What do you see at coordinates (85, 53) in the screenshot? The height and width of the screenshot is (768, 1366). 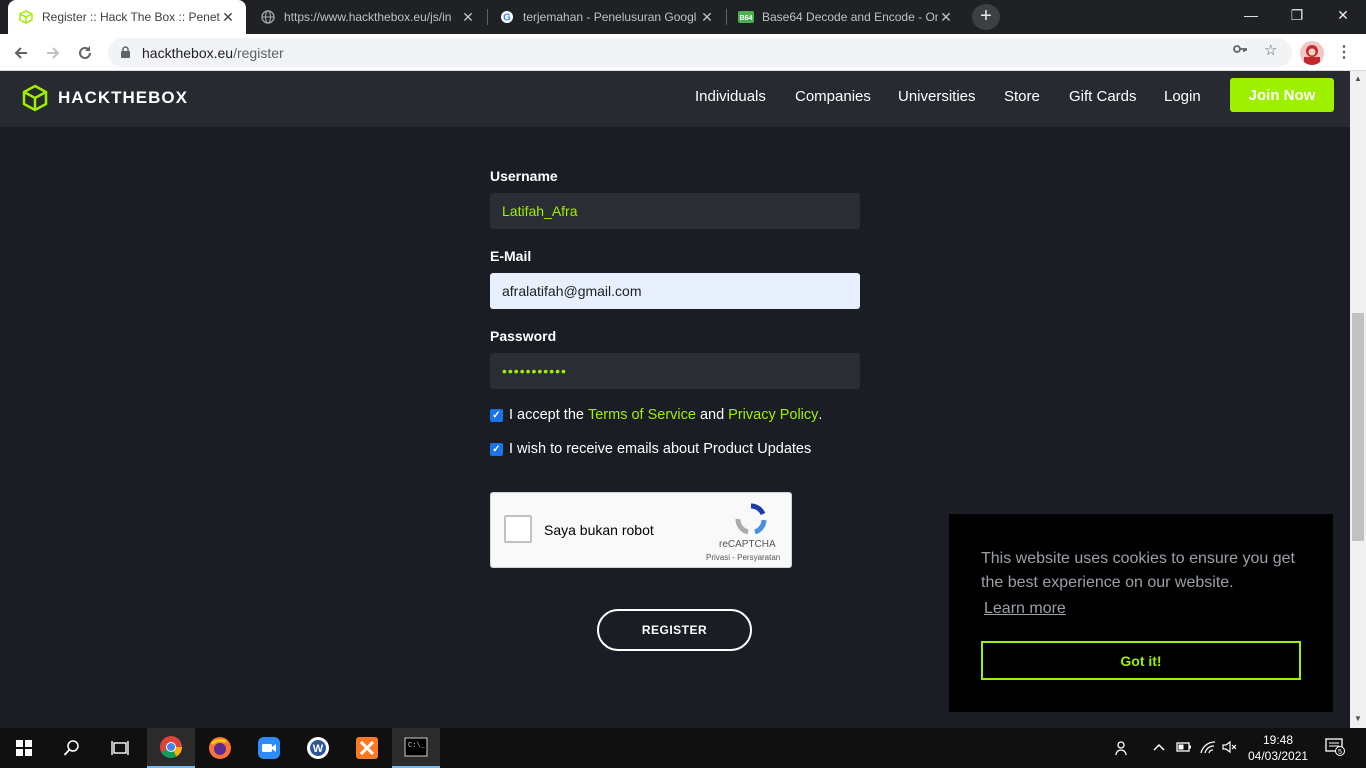 I see `reload-icon` at bounding box center [85, 53].